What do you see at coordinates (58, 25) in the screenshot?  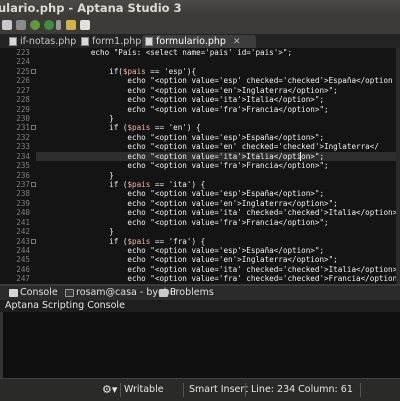 I see `chevron-down-icon` at bounding box center [58, 25].